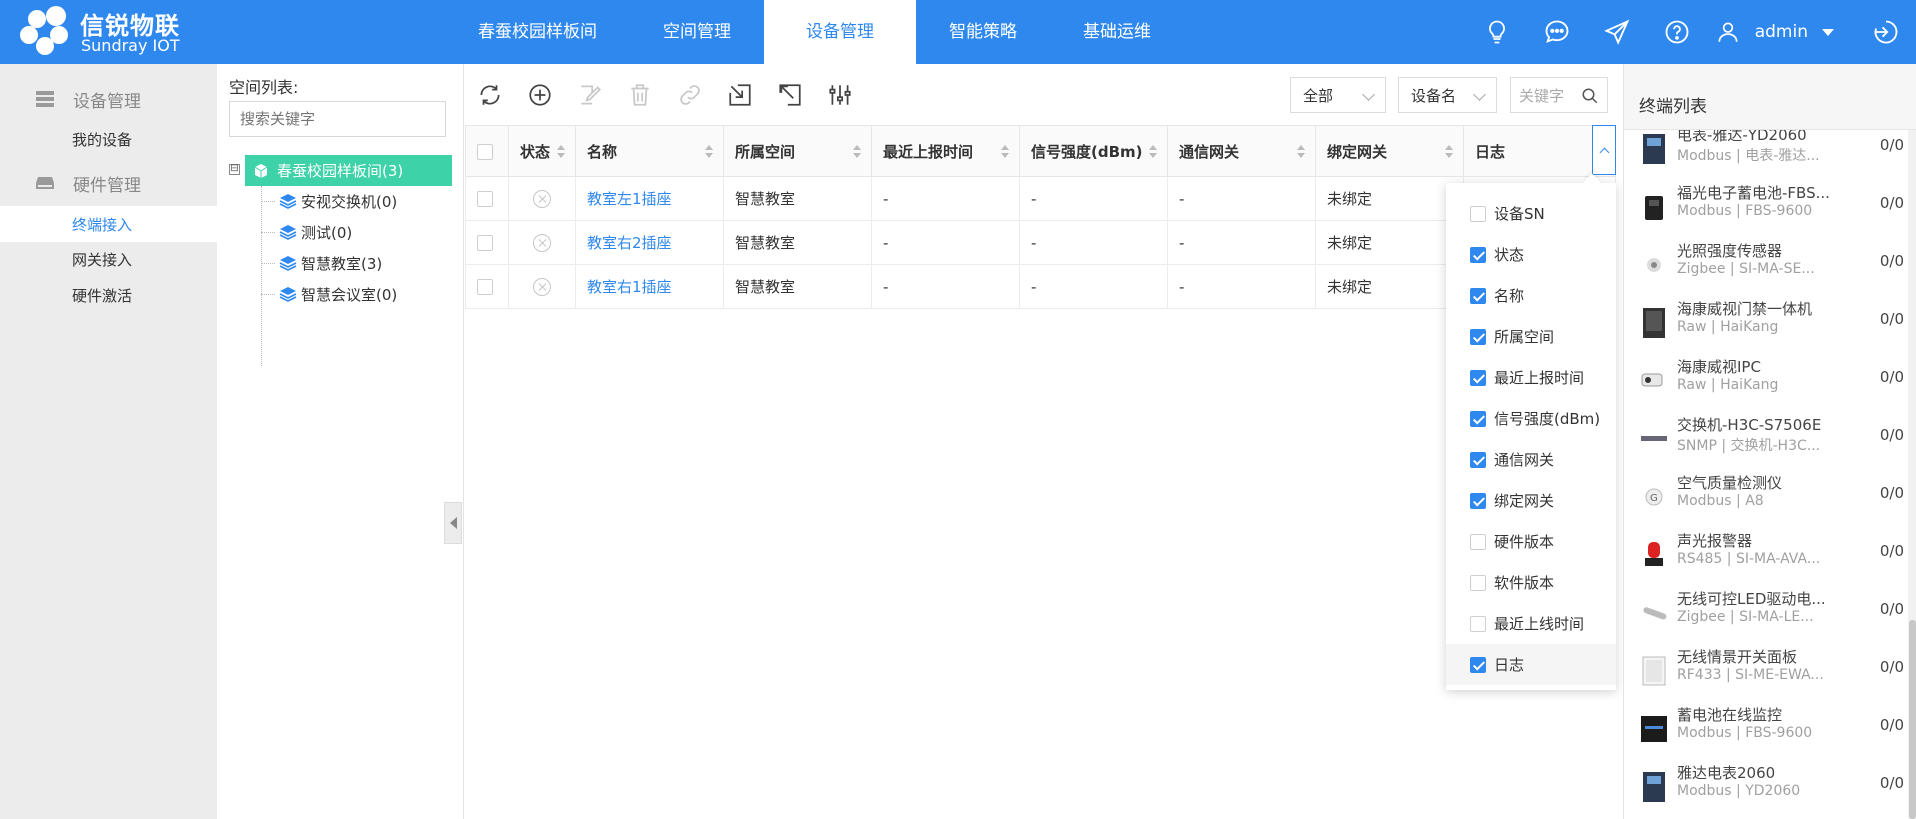 The width and height of the screenshot is (1916, 819). What do you see at coordinates (329, 201) in the screenshot?
I see `tree-node: 安视交换机(0)` at bounding box center [329, 201].